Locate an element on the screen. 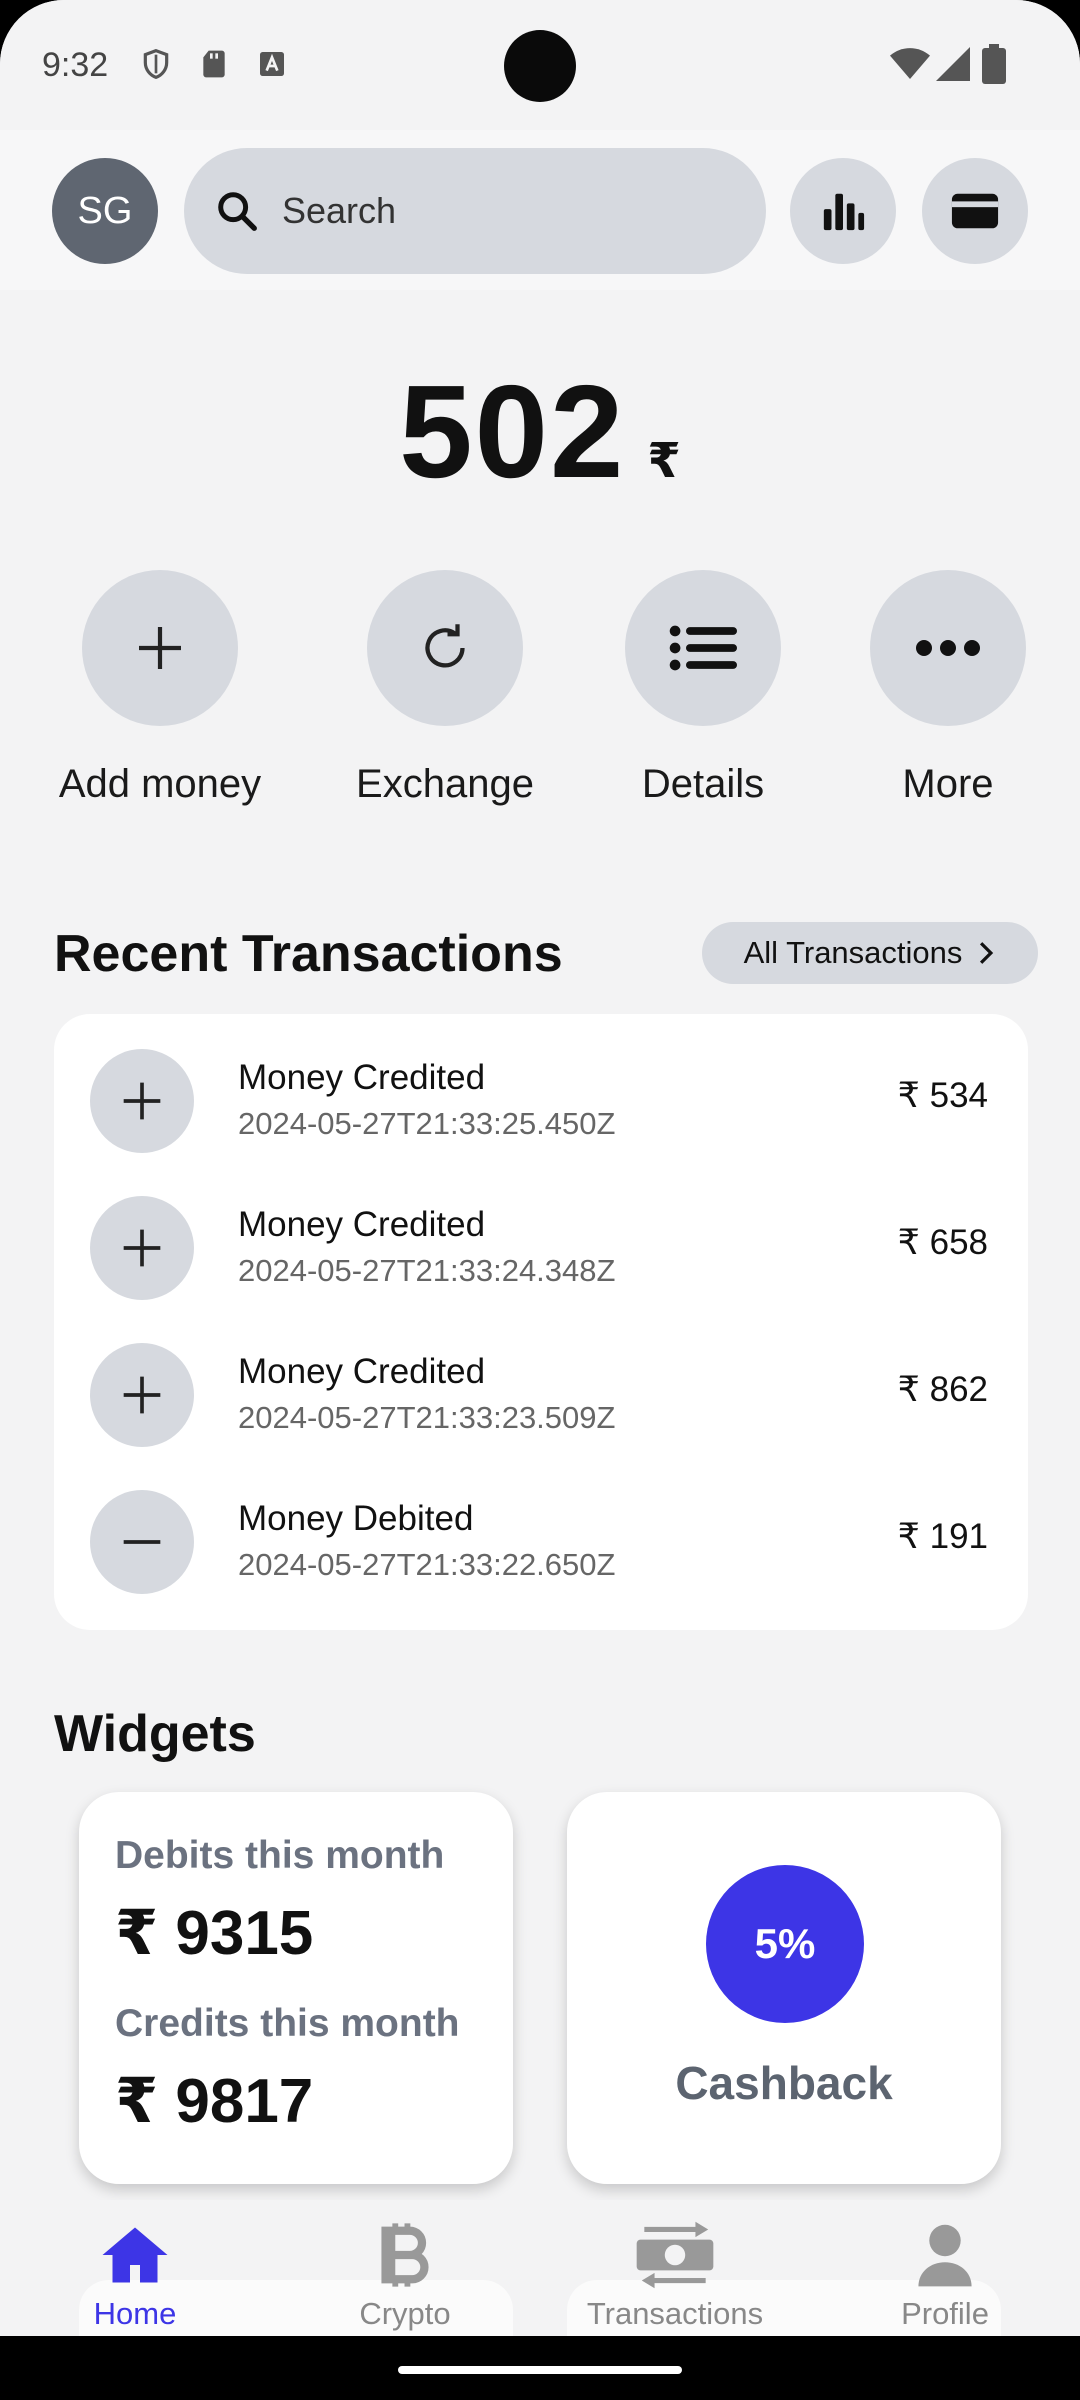 This screenshot has height=2400, width=1080. cards-button is located at coordinates (975, 211).